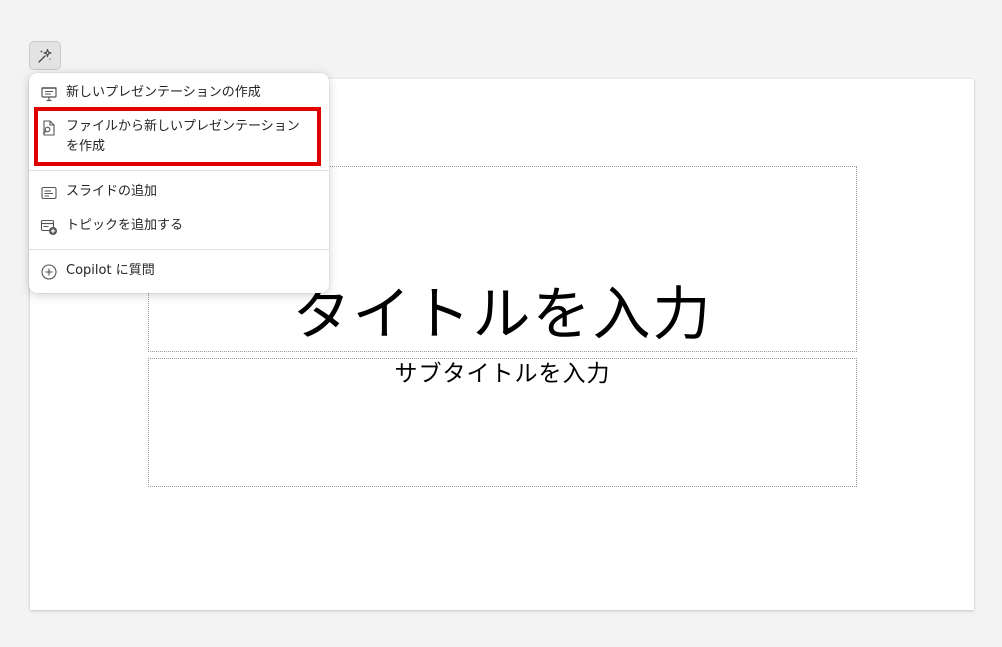  Describe the element at coordinates (179, 193) in the screenshot. I see `menu-item-add-slide: スライドの追加` at that location.